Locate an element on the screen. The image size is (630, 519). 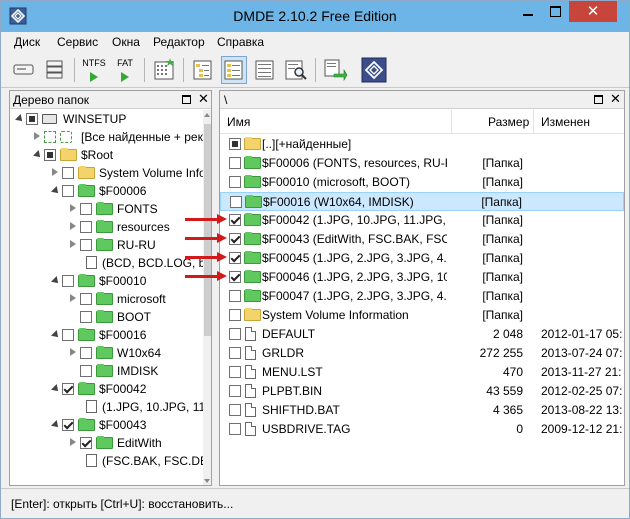
tree-item: (BCD, BCD.LOG, bootmgr) is located at coordinates (110, 263).